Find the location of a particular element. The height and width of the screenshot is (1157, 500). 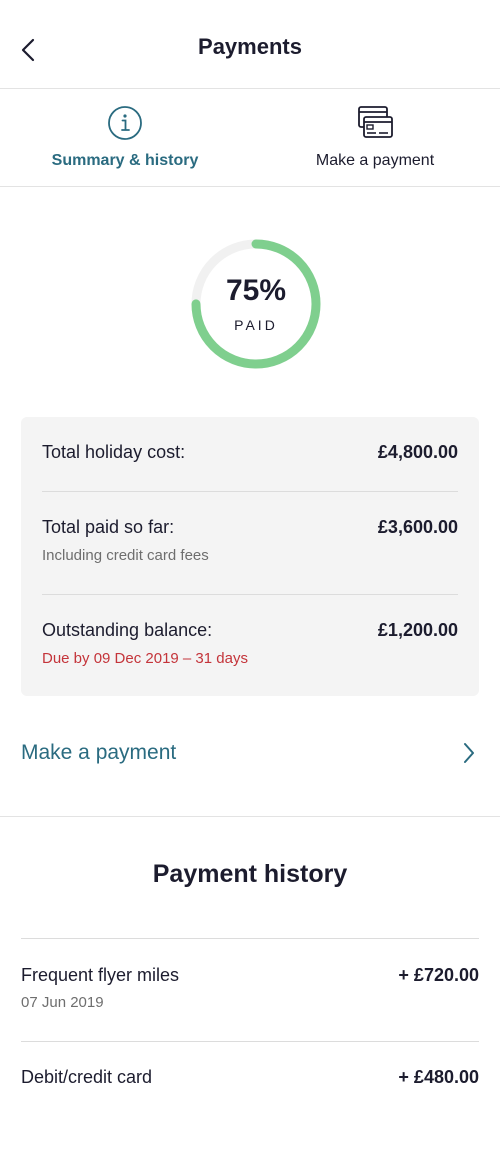

history-item-date: 07 Jun 2019 is located at coordinates (62, 1002).